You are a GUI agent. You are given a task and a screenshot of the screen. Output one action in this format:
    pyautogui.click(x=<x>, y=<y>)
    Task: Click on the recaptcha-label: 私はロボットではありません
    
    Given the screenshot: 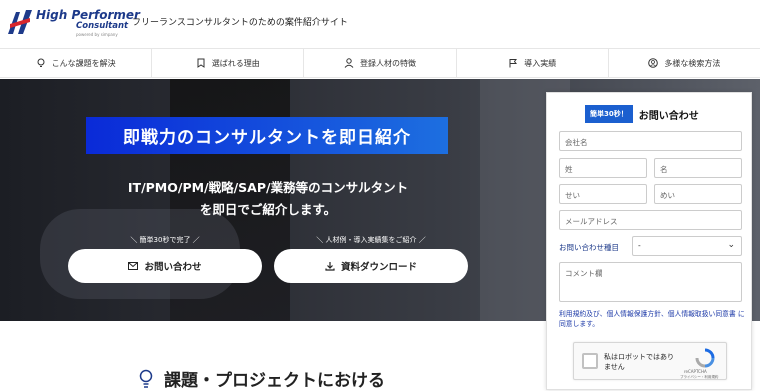 What is the action you would take?
    pyautogui.click(x=639, y=362)
    